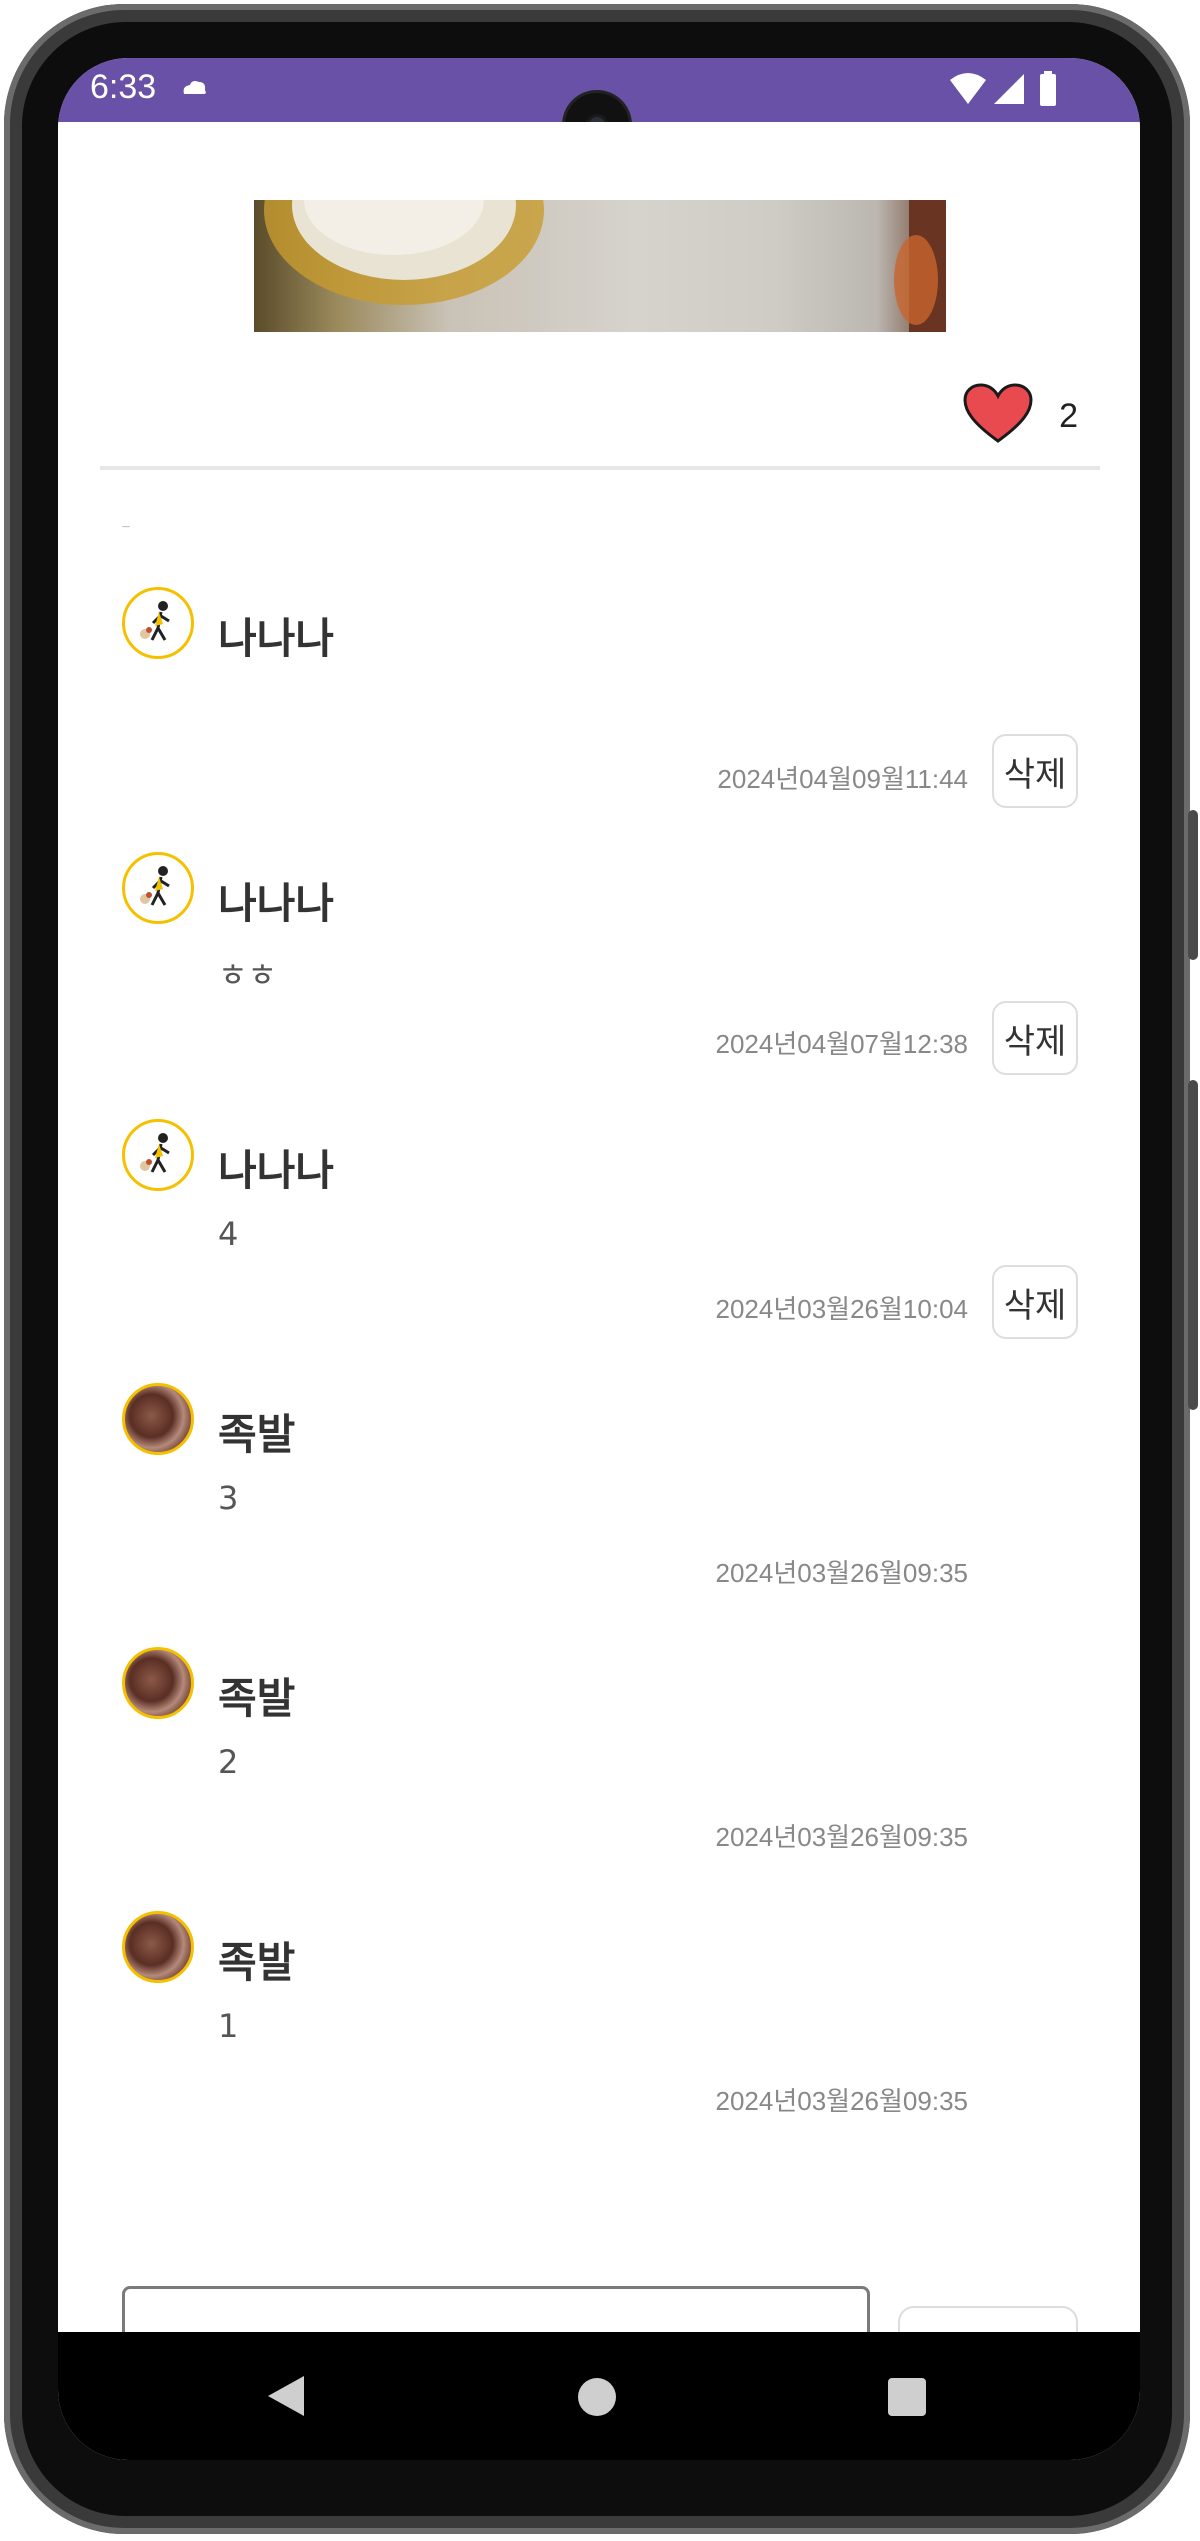 The height and width of the screenshot is (2541, 1200). What do you see at coordinates (599, 1229) in the screenshot?
I see `comment-item: 나나나 4 2024년03월26월10:04 삭제` at bounding box center [599, 1229].